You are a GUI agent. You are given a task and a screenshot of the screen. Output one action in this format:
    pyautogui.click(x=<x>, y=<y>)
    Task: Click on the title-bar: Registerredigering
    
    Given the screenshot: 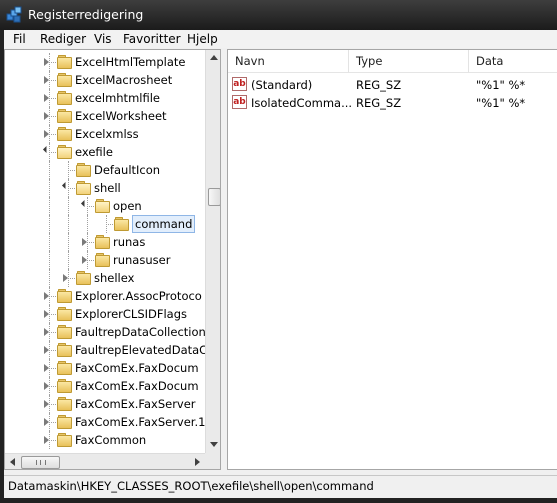 What is the action you would take?
    pyautogui.click(x=278, y=15)
    